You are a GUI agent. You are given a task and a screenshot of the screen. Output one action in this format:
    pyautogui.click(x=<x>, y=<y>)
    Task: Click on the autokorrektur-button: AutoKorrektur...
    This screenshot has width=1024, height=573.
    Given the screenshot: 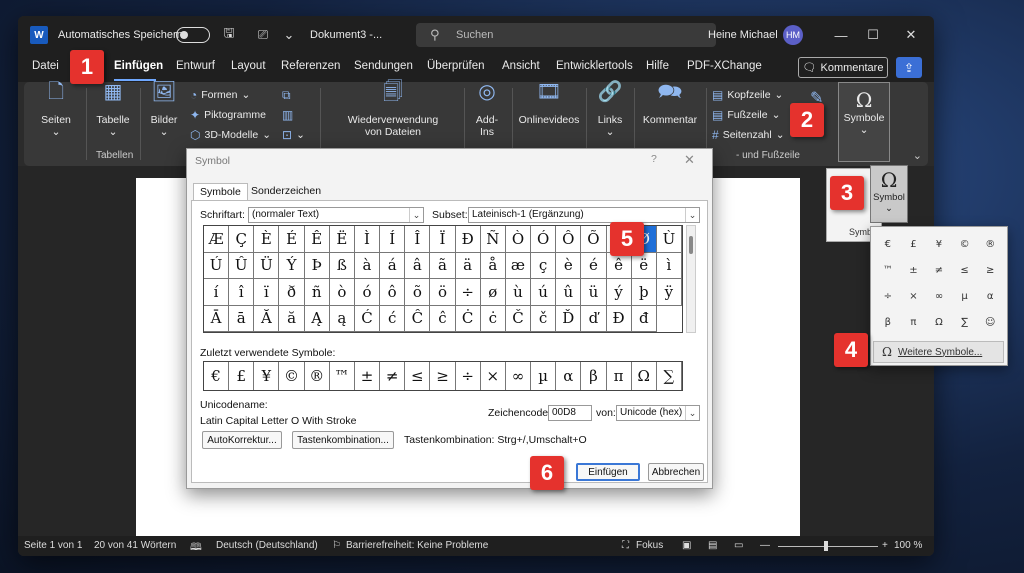 What is the action you would take?
    pyautogui.click(x=242, y=440)
    